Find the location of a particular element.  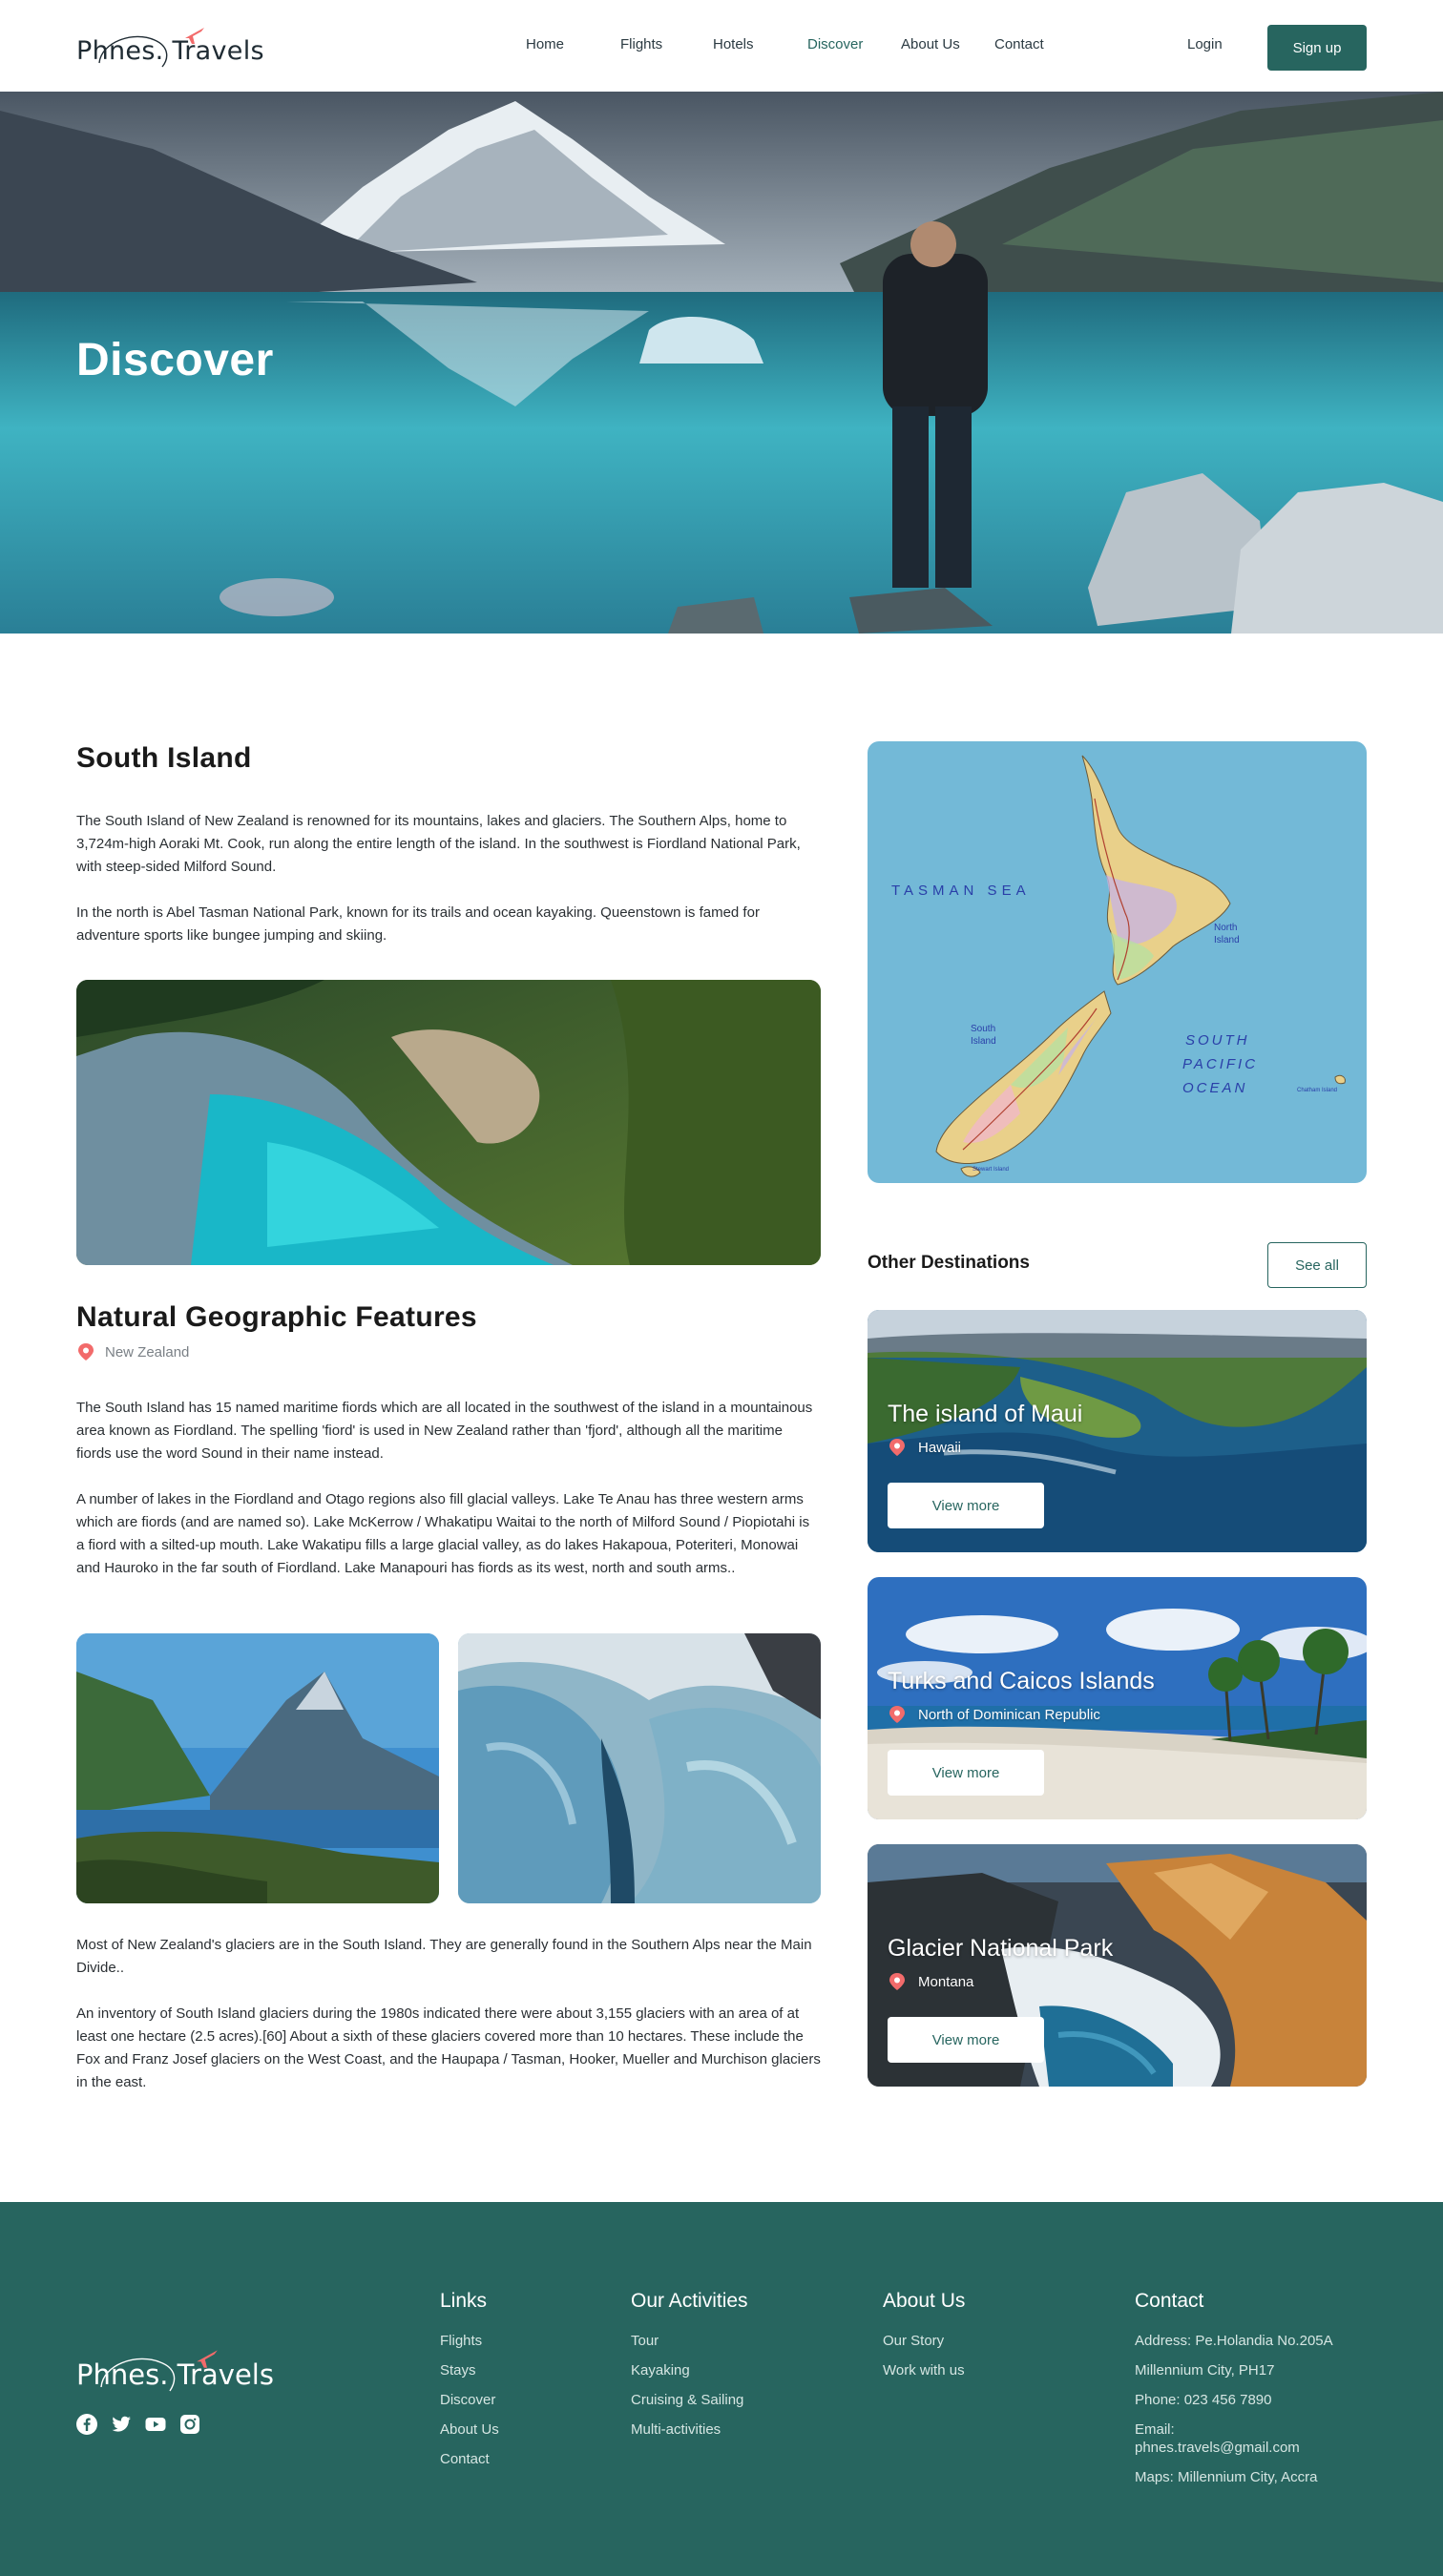

map-label-south-pacific-1: SOUTH is located at coordinates (1217, 1040).